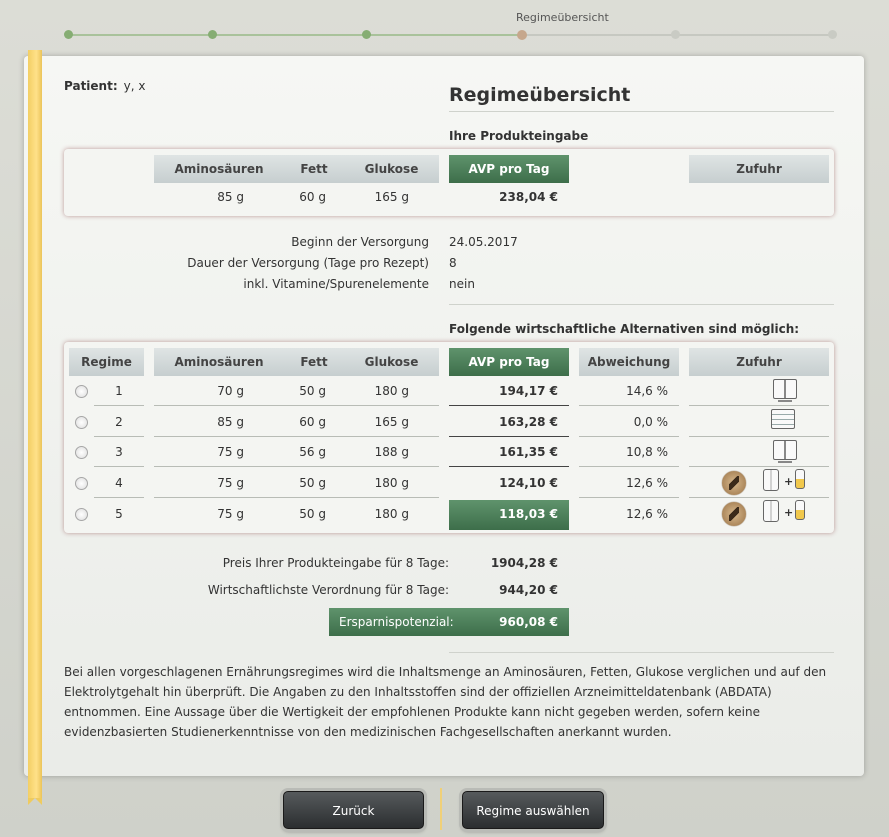  I want to click on vitamine-value: nein, so click(462, 284).